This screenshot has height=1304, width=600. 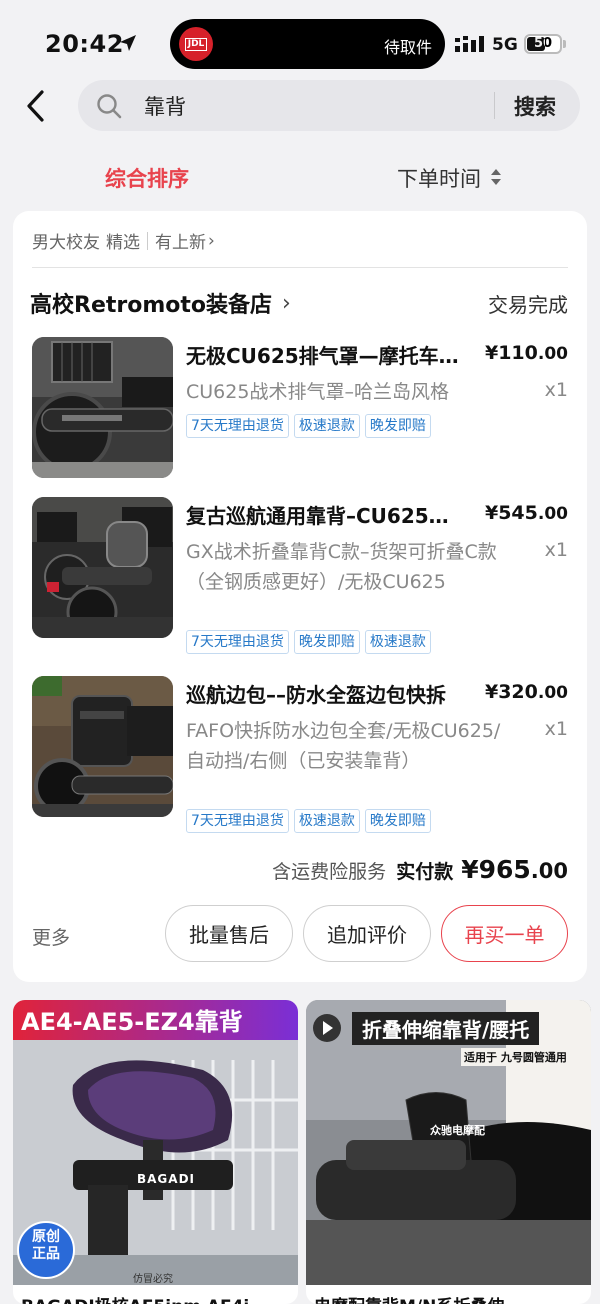 What do you see at coordinates (409, 1298) in the screenshot?
I see `recommend-title: 电摩配靠背M/N系折叠伸` at bounding box center [409, 1298].